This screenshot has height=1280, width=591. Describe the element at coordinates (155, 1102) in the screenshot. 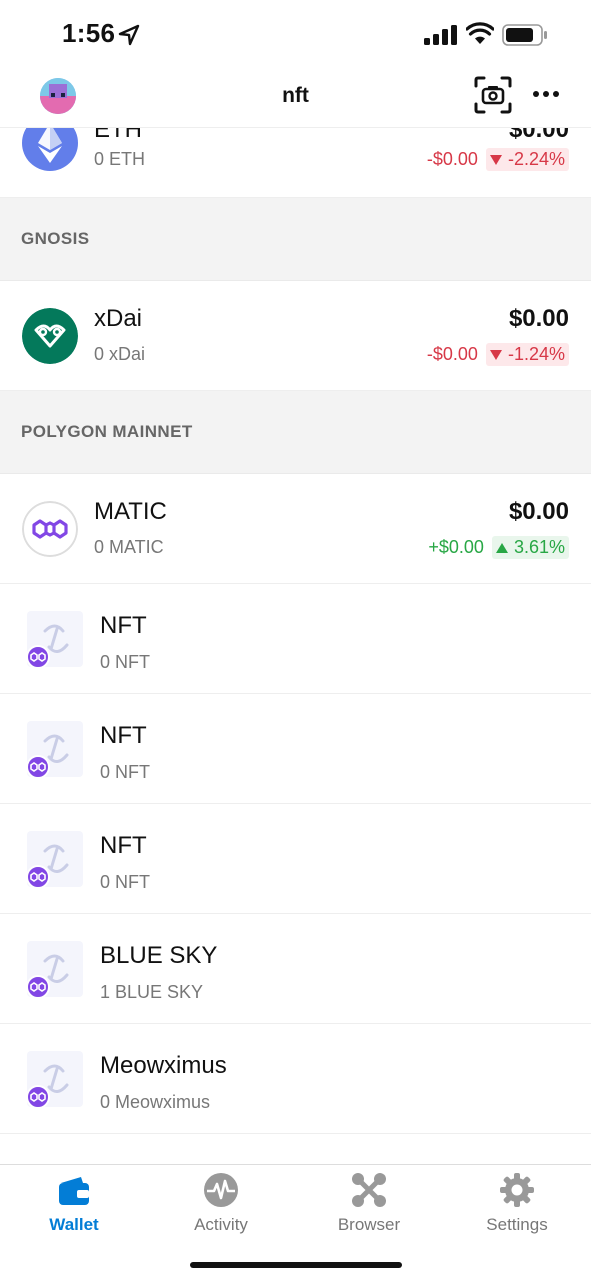

I see `nft-balance: 0 Meowximus` at that location.